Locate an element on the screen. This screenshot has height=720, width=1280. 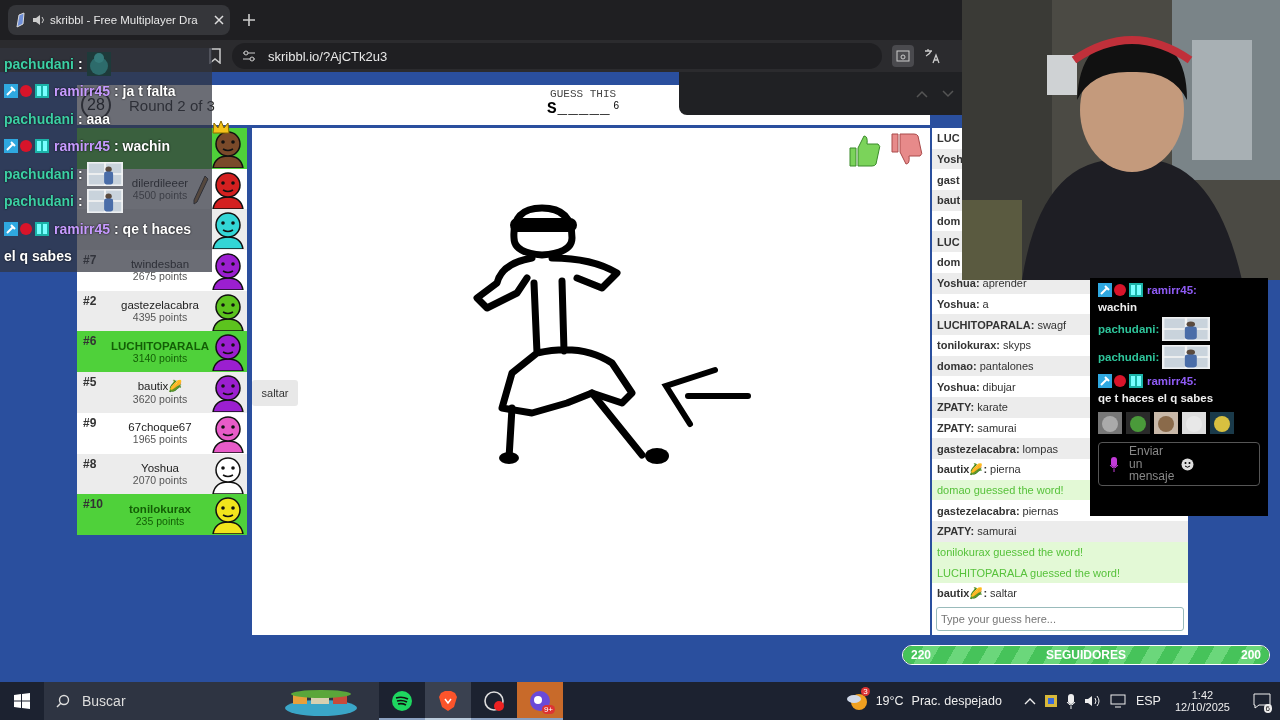
player-rank: #2 is located at coordinates (90, 300).